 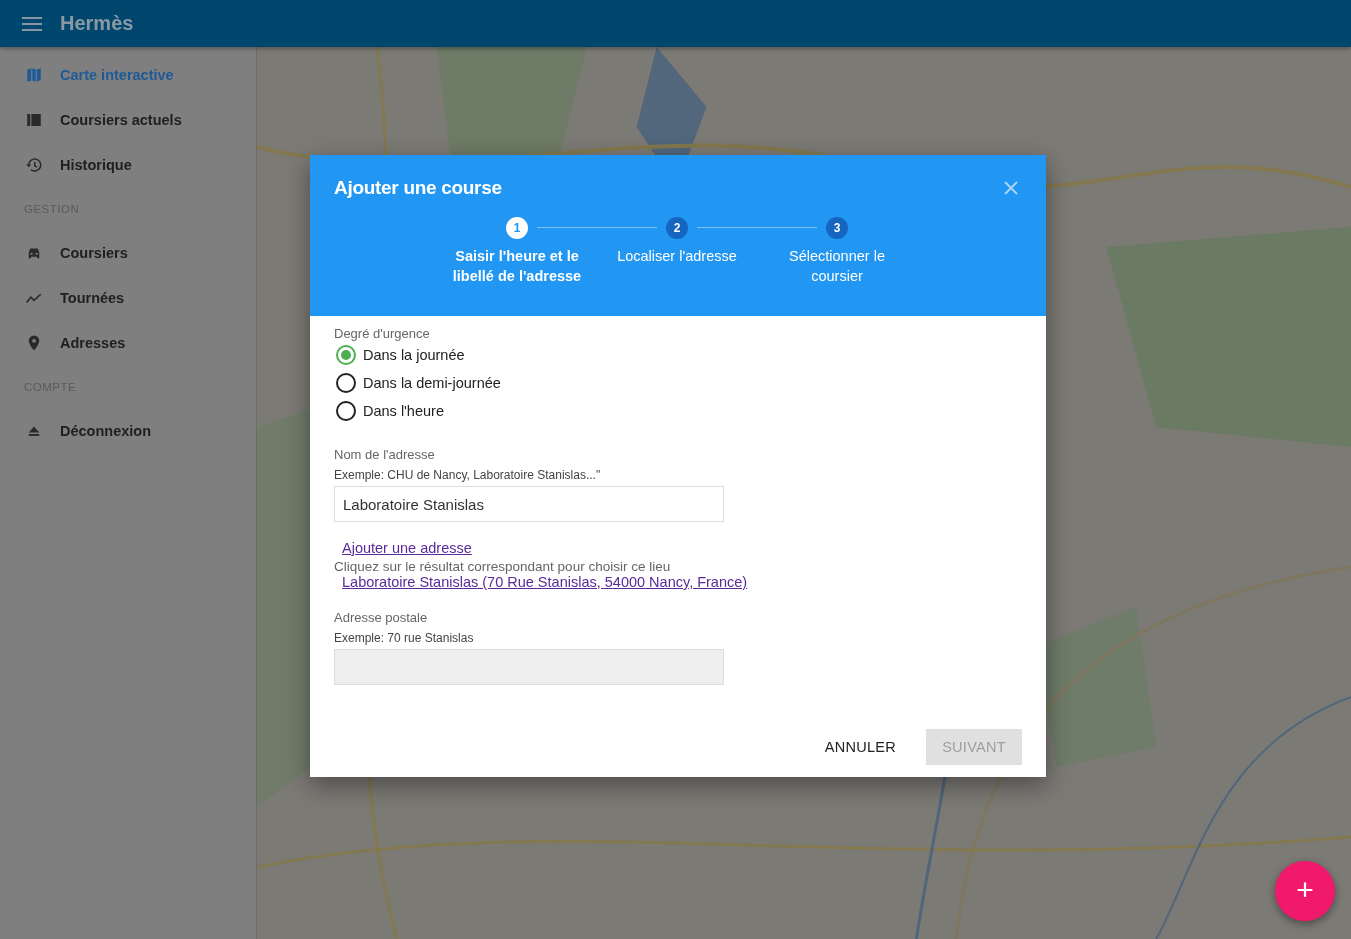 What do you see at coordinates (467, 475) in the screenshot?
I see `field-hint: Exemple: CHU de Nancy, Laboratoire Stanislas..."` at bounding box center [467, 475].